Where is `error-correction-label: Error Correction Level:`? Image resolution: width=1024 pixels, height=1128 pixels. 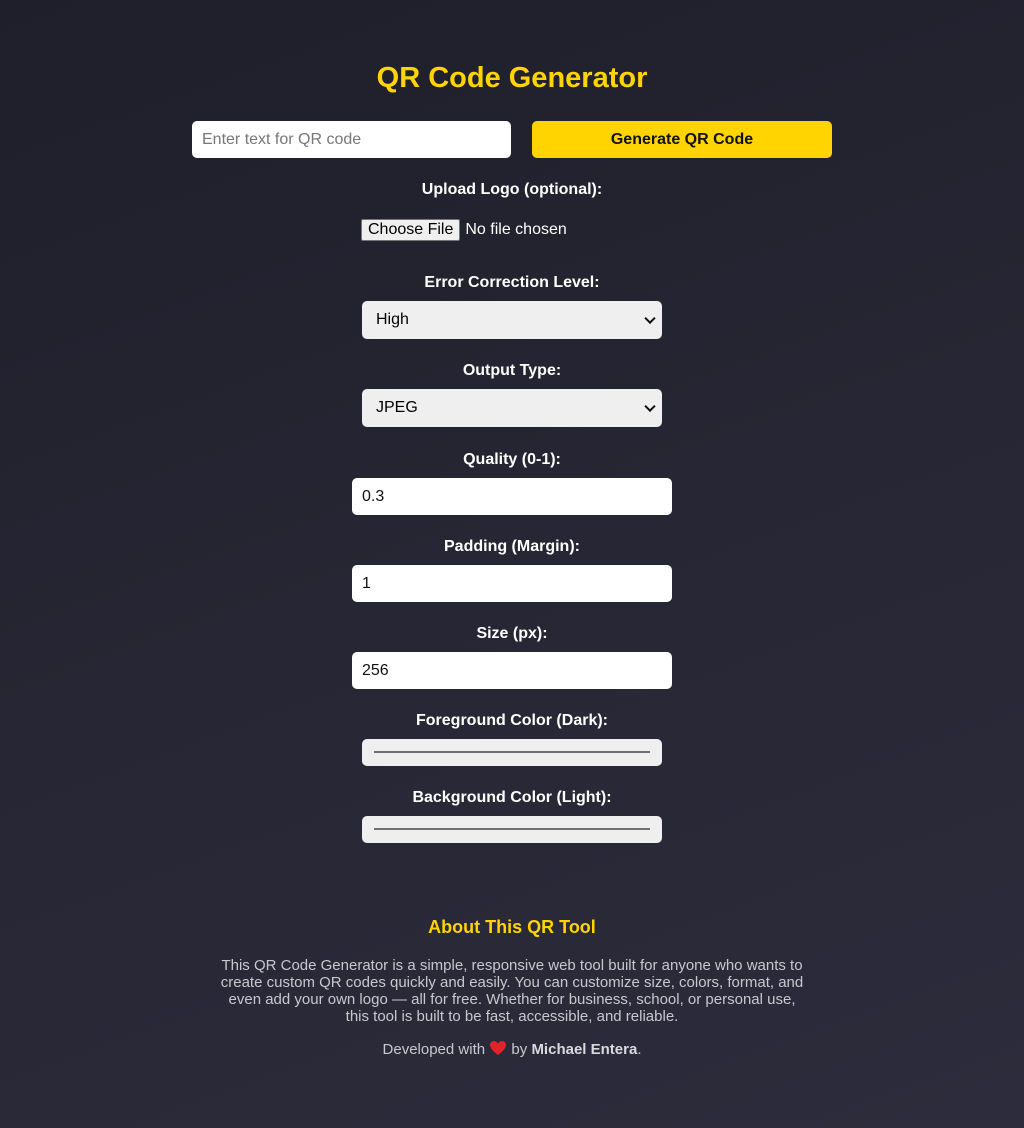 error-correction-label: Error Correction Level: is located at coordinates (512, 282).